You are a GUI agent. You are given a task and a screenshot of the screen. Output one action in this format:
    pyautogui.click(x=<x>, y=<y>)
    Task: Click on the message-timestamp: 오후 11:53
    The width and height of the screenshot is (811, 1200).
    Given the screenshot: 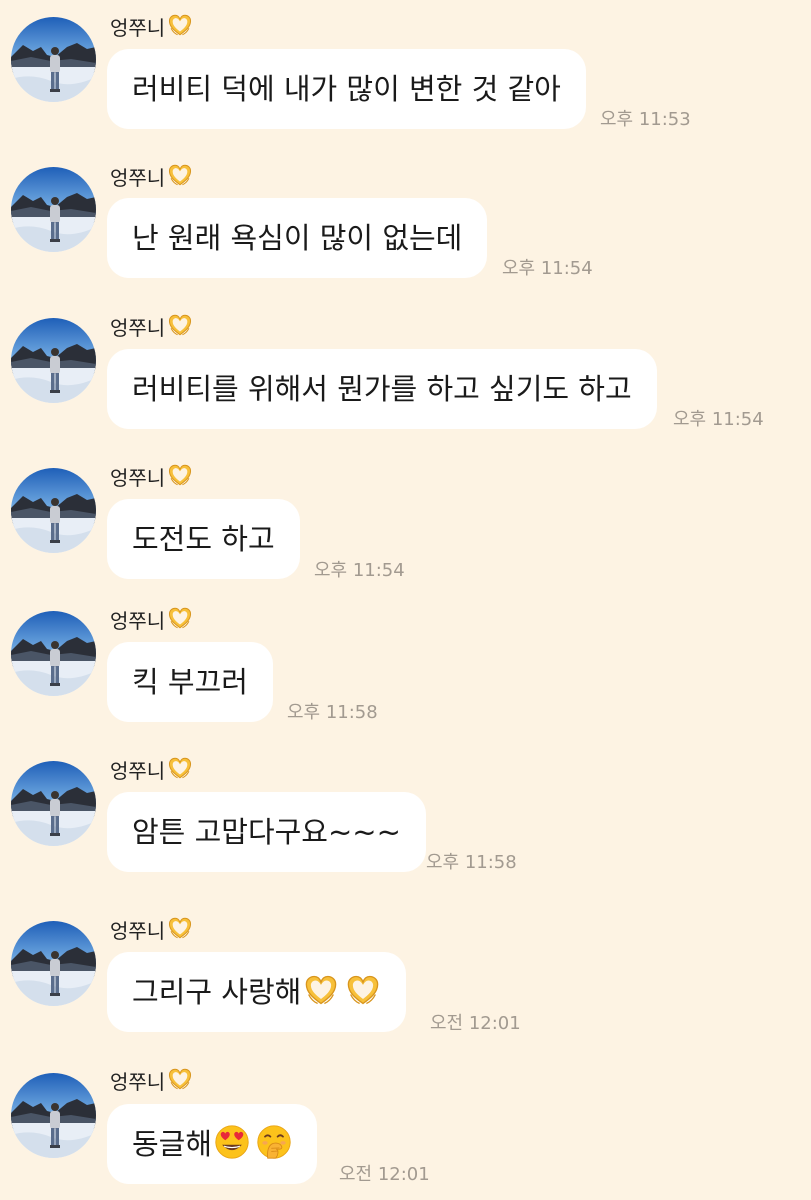 What is the action you would take?
    pyautogui.click(x=645, y=119)
    